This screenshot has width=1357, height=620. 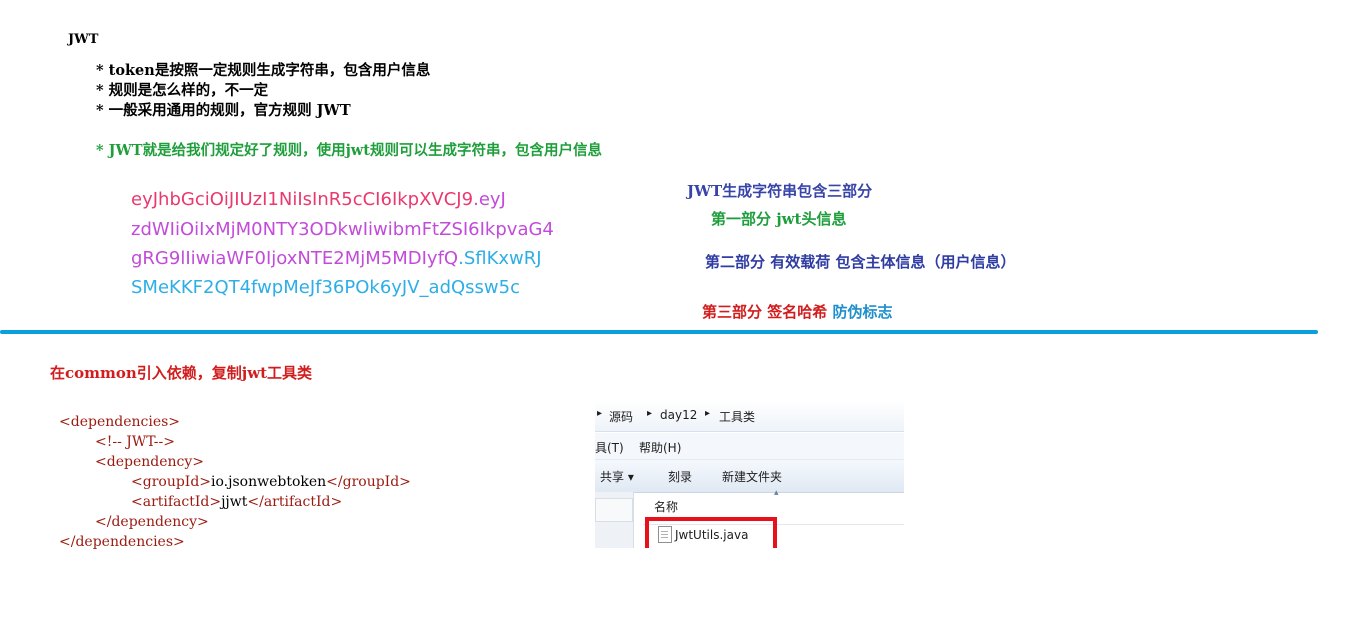 What do you see at coordinates (609, 447) in the screenshot?
I see `menu-tools: 具(T)` at bounding box center [609, 447].